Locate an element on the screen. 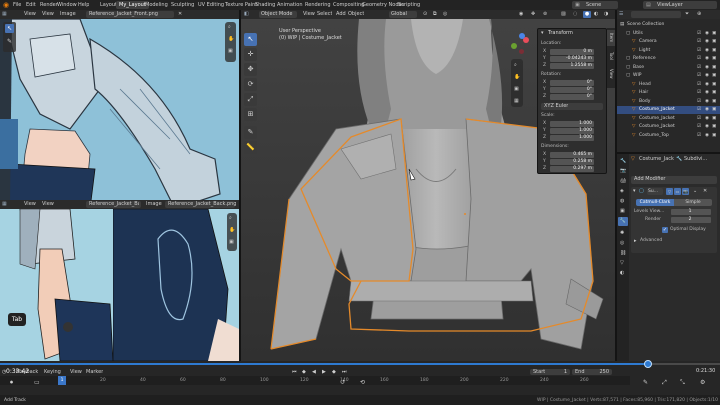 This screenshot has width=720, height=405. simple-button: Simple is located at coordinates (693, 202).